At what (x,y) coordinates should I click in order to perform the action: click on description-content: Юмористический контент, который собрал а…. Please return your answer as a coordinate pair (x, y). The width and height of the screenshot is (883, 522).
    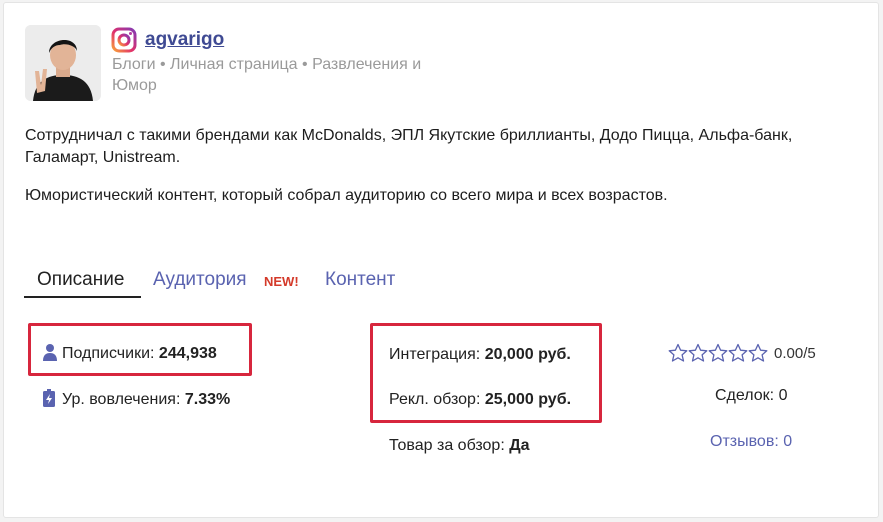
    Looking at the image, I should click on (346, 195).